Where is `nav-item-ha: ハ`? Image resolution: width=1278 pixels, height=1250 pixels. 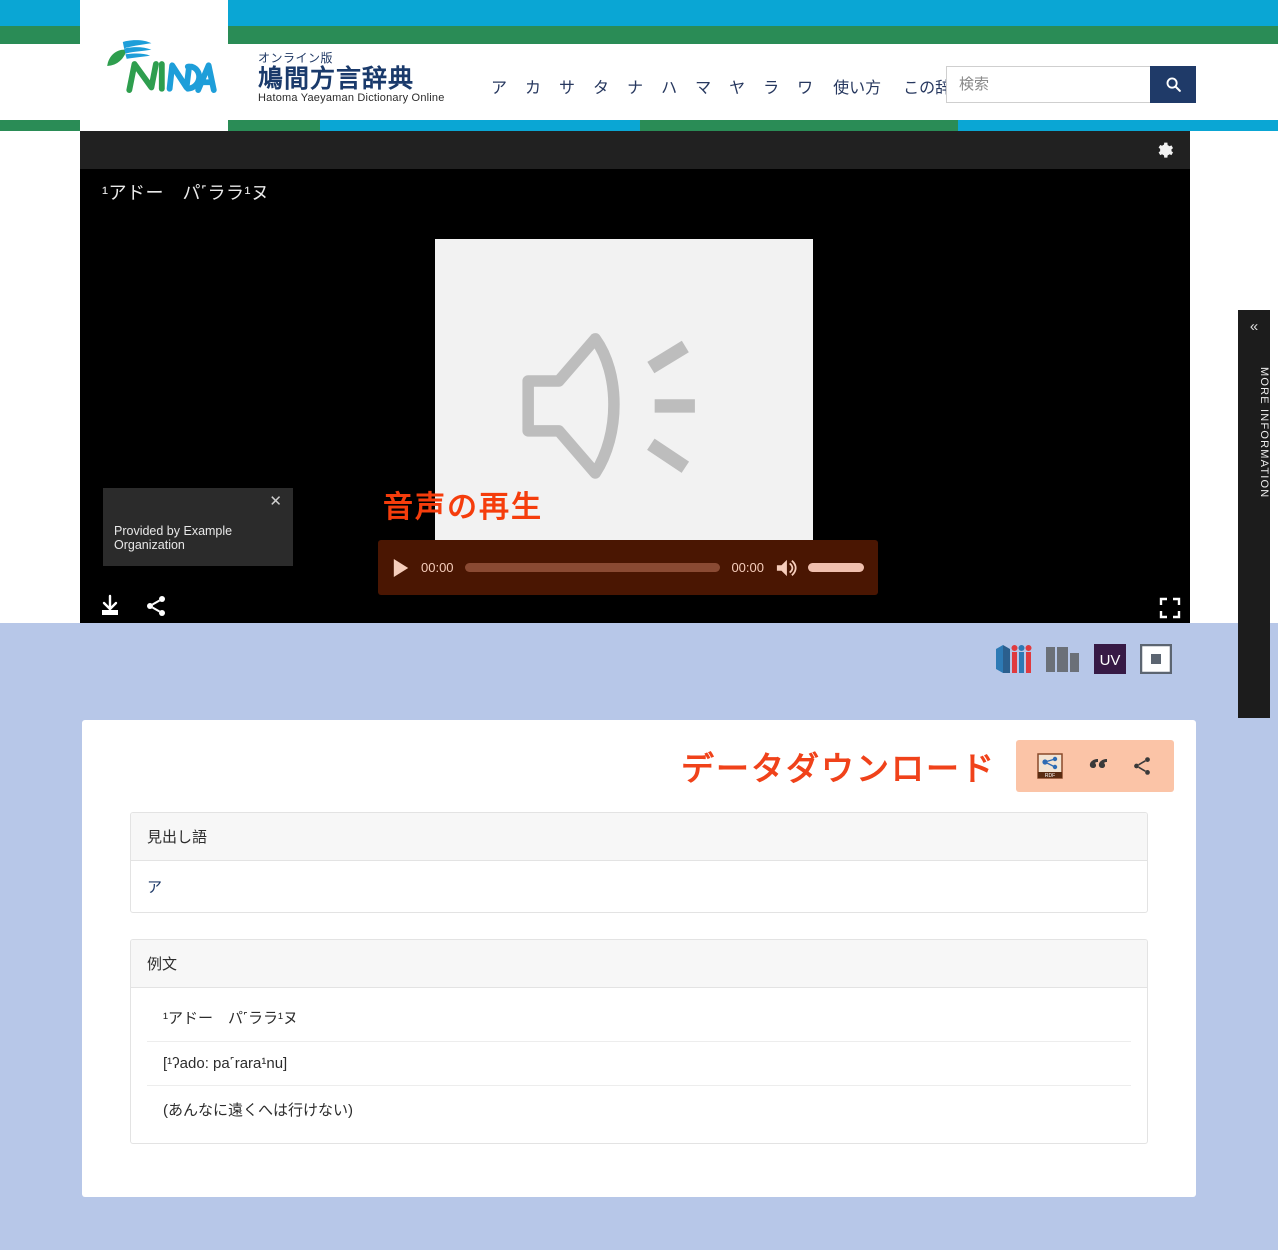
nav-item-ha: ハ is located at coordinates (669, 86).